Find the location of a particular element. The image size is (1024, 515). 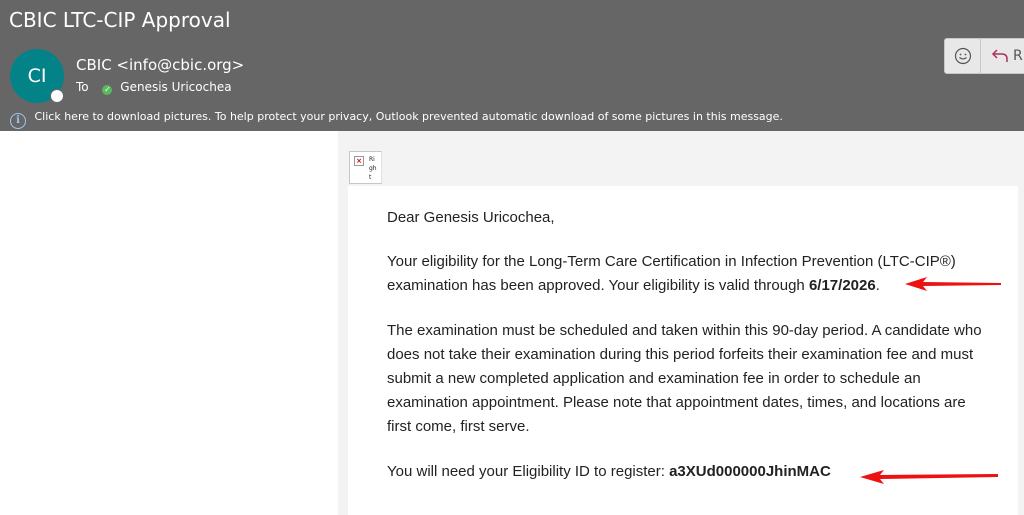

reply-arrow-icon is located at coordinates (999, 55).